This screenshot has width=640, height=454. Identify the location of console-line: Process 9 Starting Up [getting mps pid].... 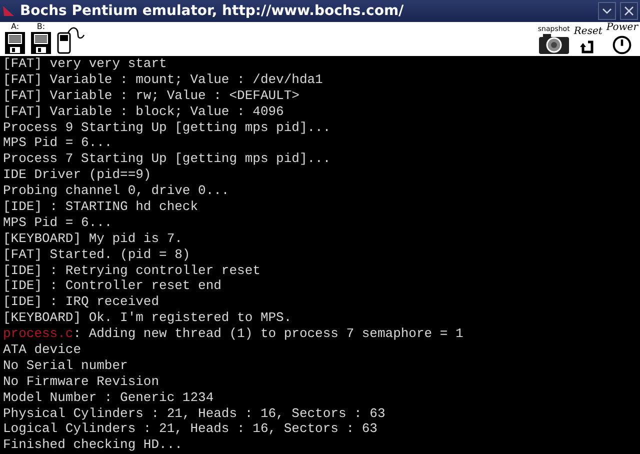
(167, 127).